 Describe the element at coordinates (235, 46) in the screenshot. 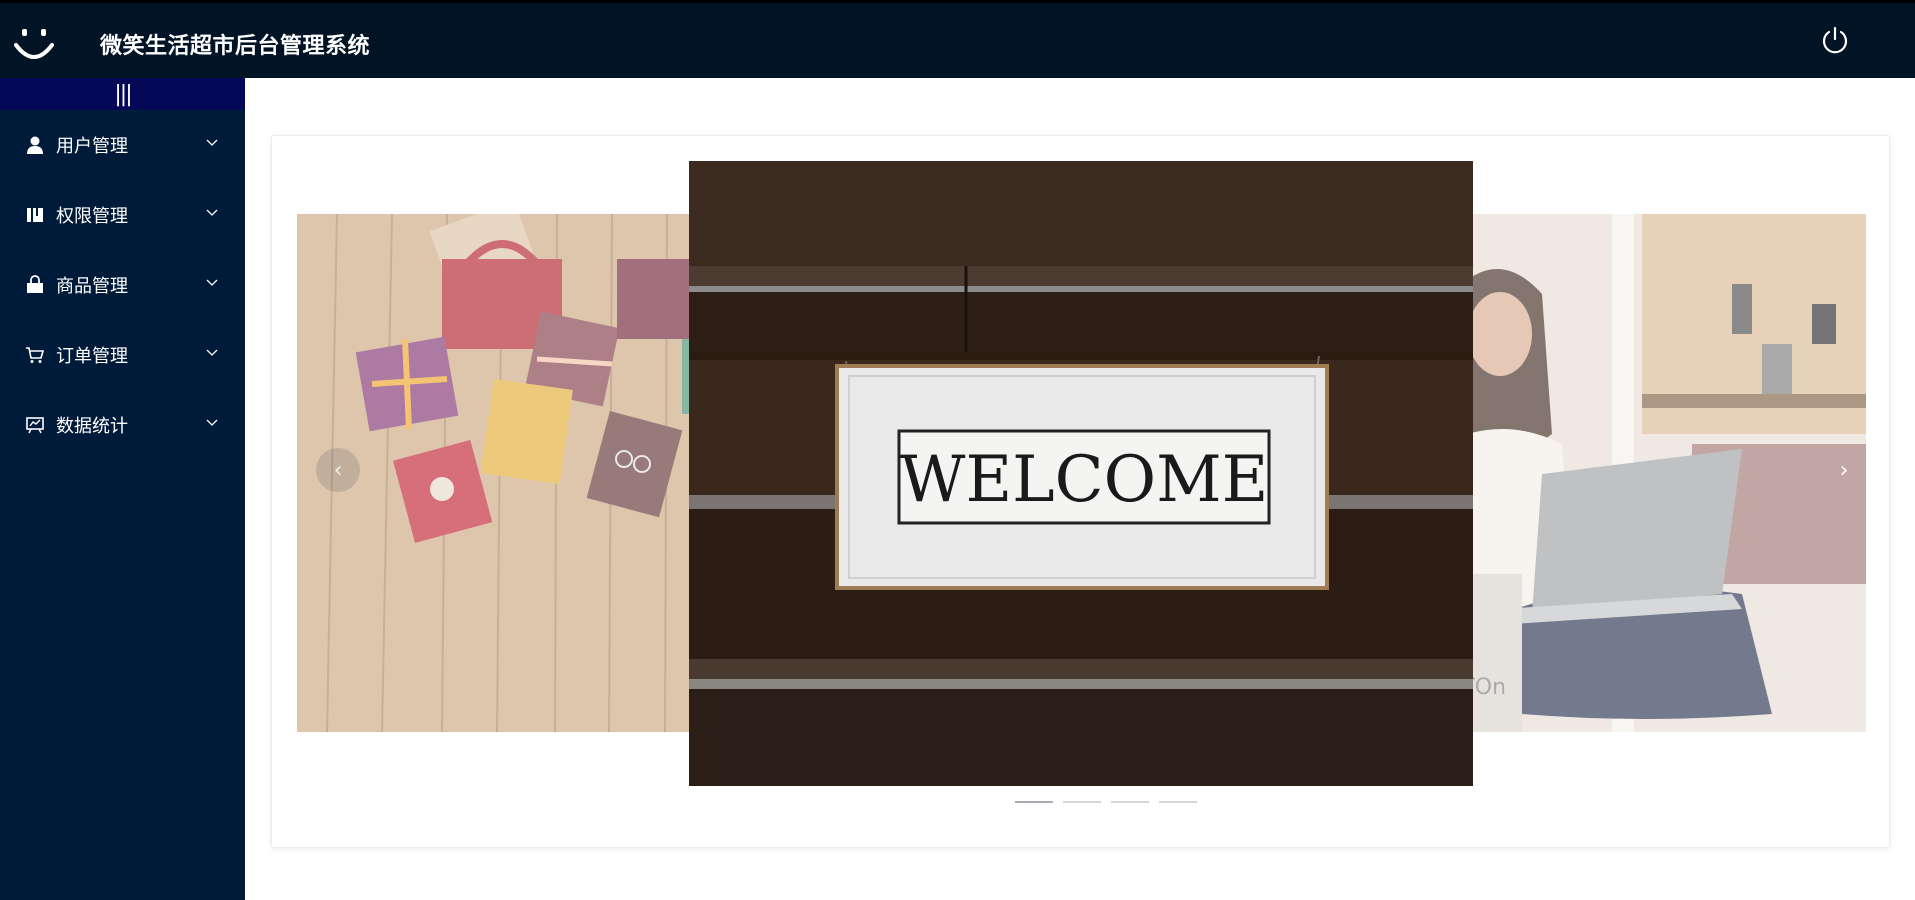

I see `app-title: 微笑生活超市后台管理系统` at that location.